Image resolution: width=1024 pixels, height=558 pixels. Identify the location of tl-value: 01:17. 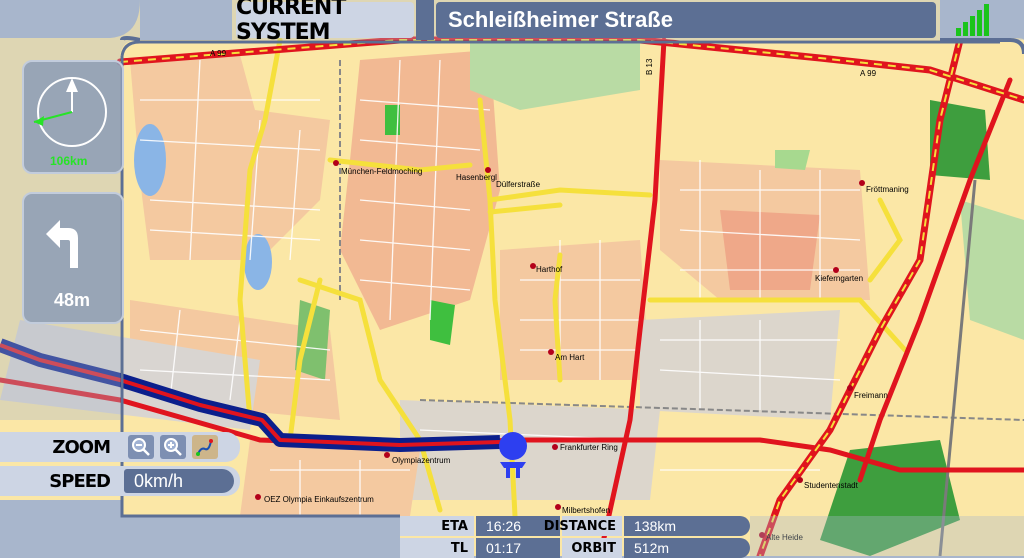
(518, 548).